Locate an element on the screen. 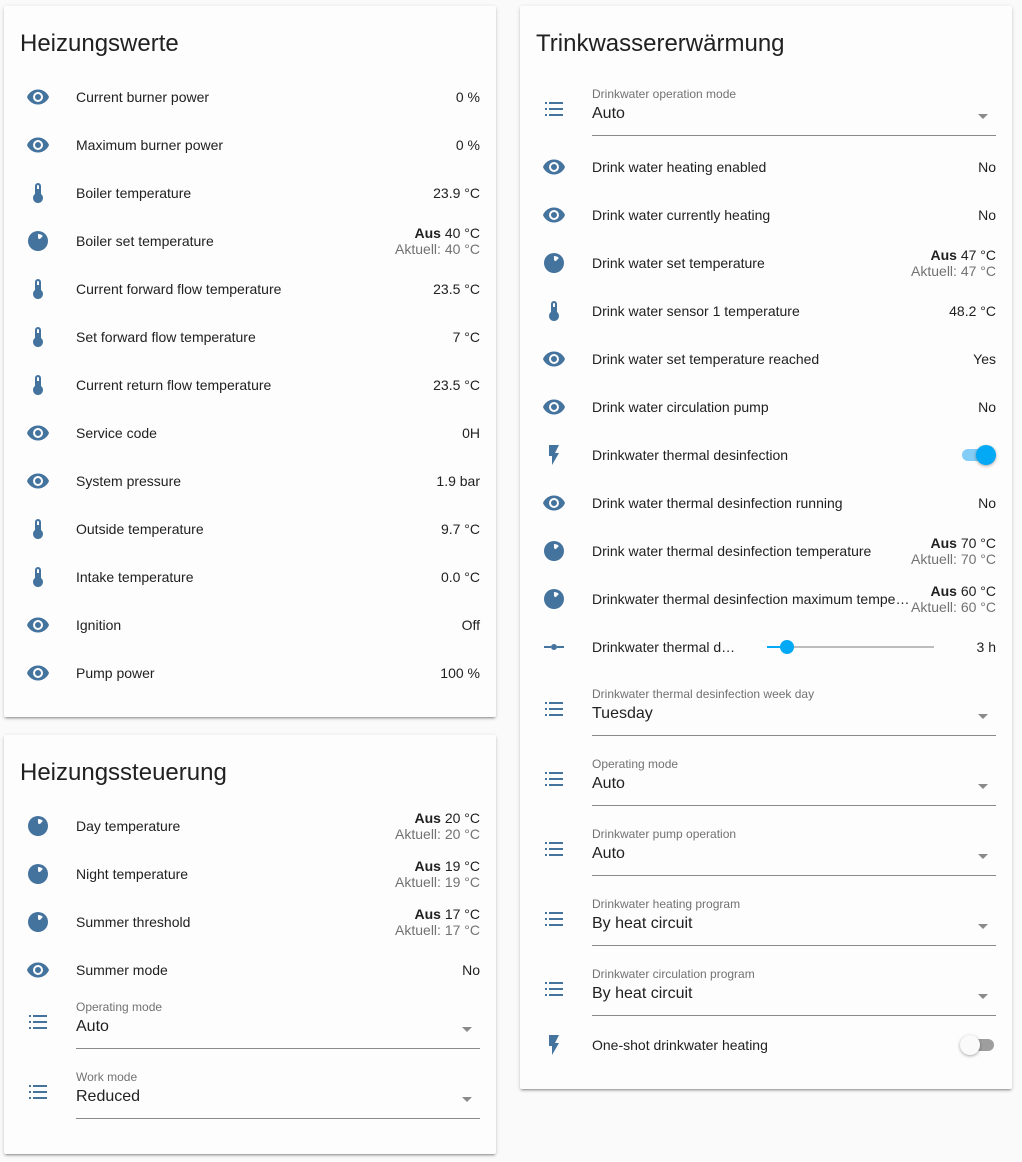 This screenshot has height=1162, width=1022. climate-state: Aus 17 °C Aktuell: 17 °C is located at coordinates (437, 922).